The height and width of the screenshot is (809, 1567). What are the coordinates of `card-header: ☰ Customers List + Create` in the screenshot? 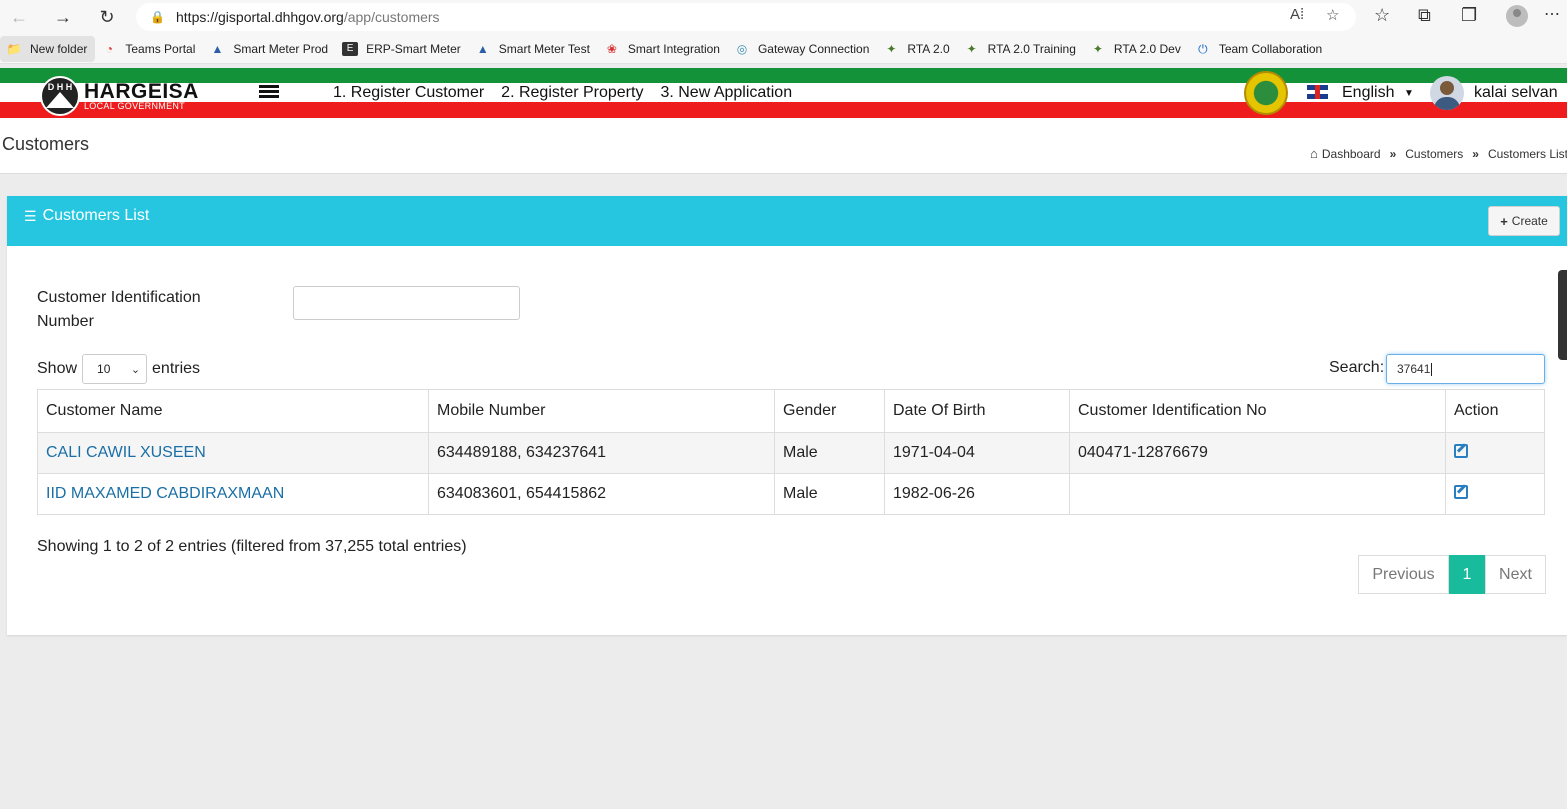 It's located at (787, 221).